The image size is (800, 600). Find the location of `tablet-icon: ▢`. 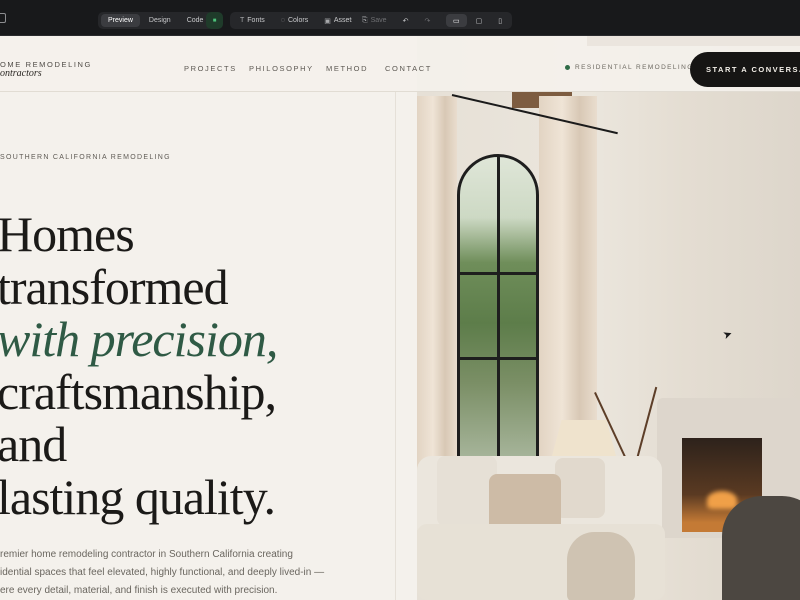

tablet-icon: ▢ is located at coordinates (479, 20).